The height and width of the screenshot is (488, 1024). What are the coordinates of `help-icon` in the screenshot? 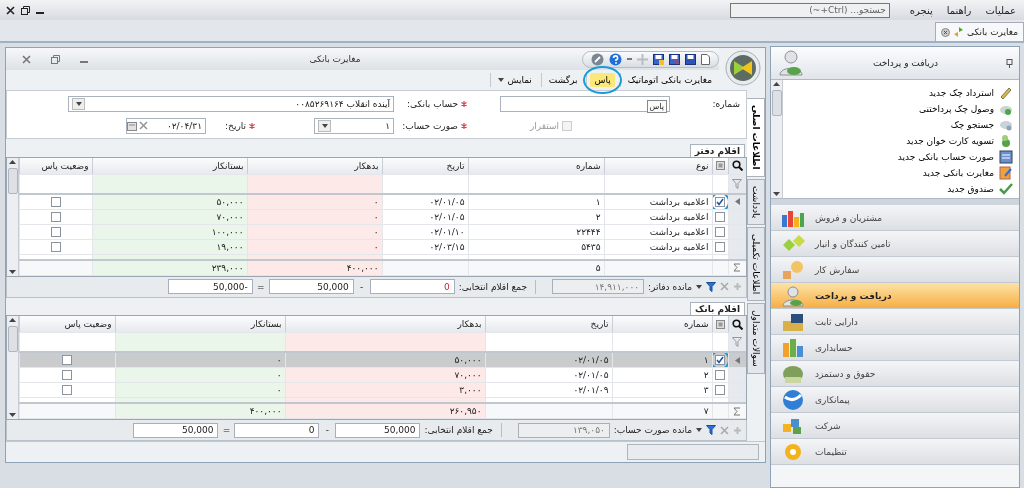 It's located at (615, 59).